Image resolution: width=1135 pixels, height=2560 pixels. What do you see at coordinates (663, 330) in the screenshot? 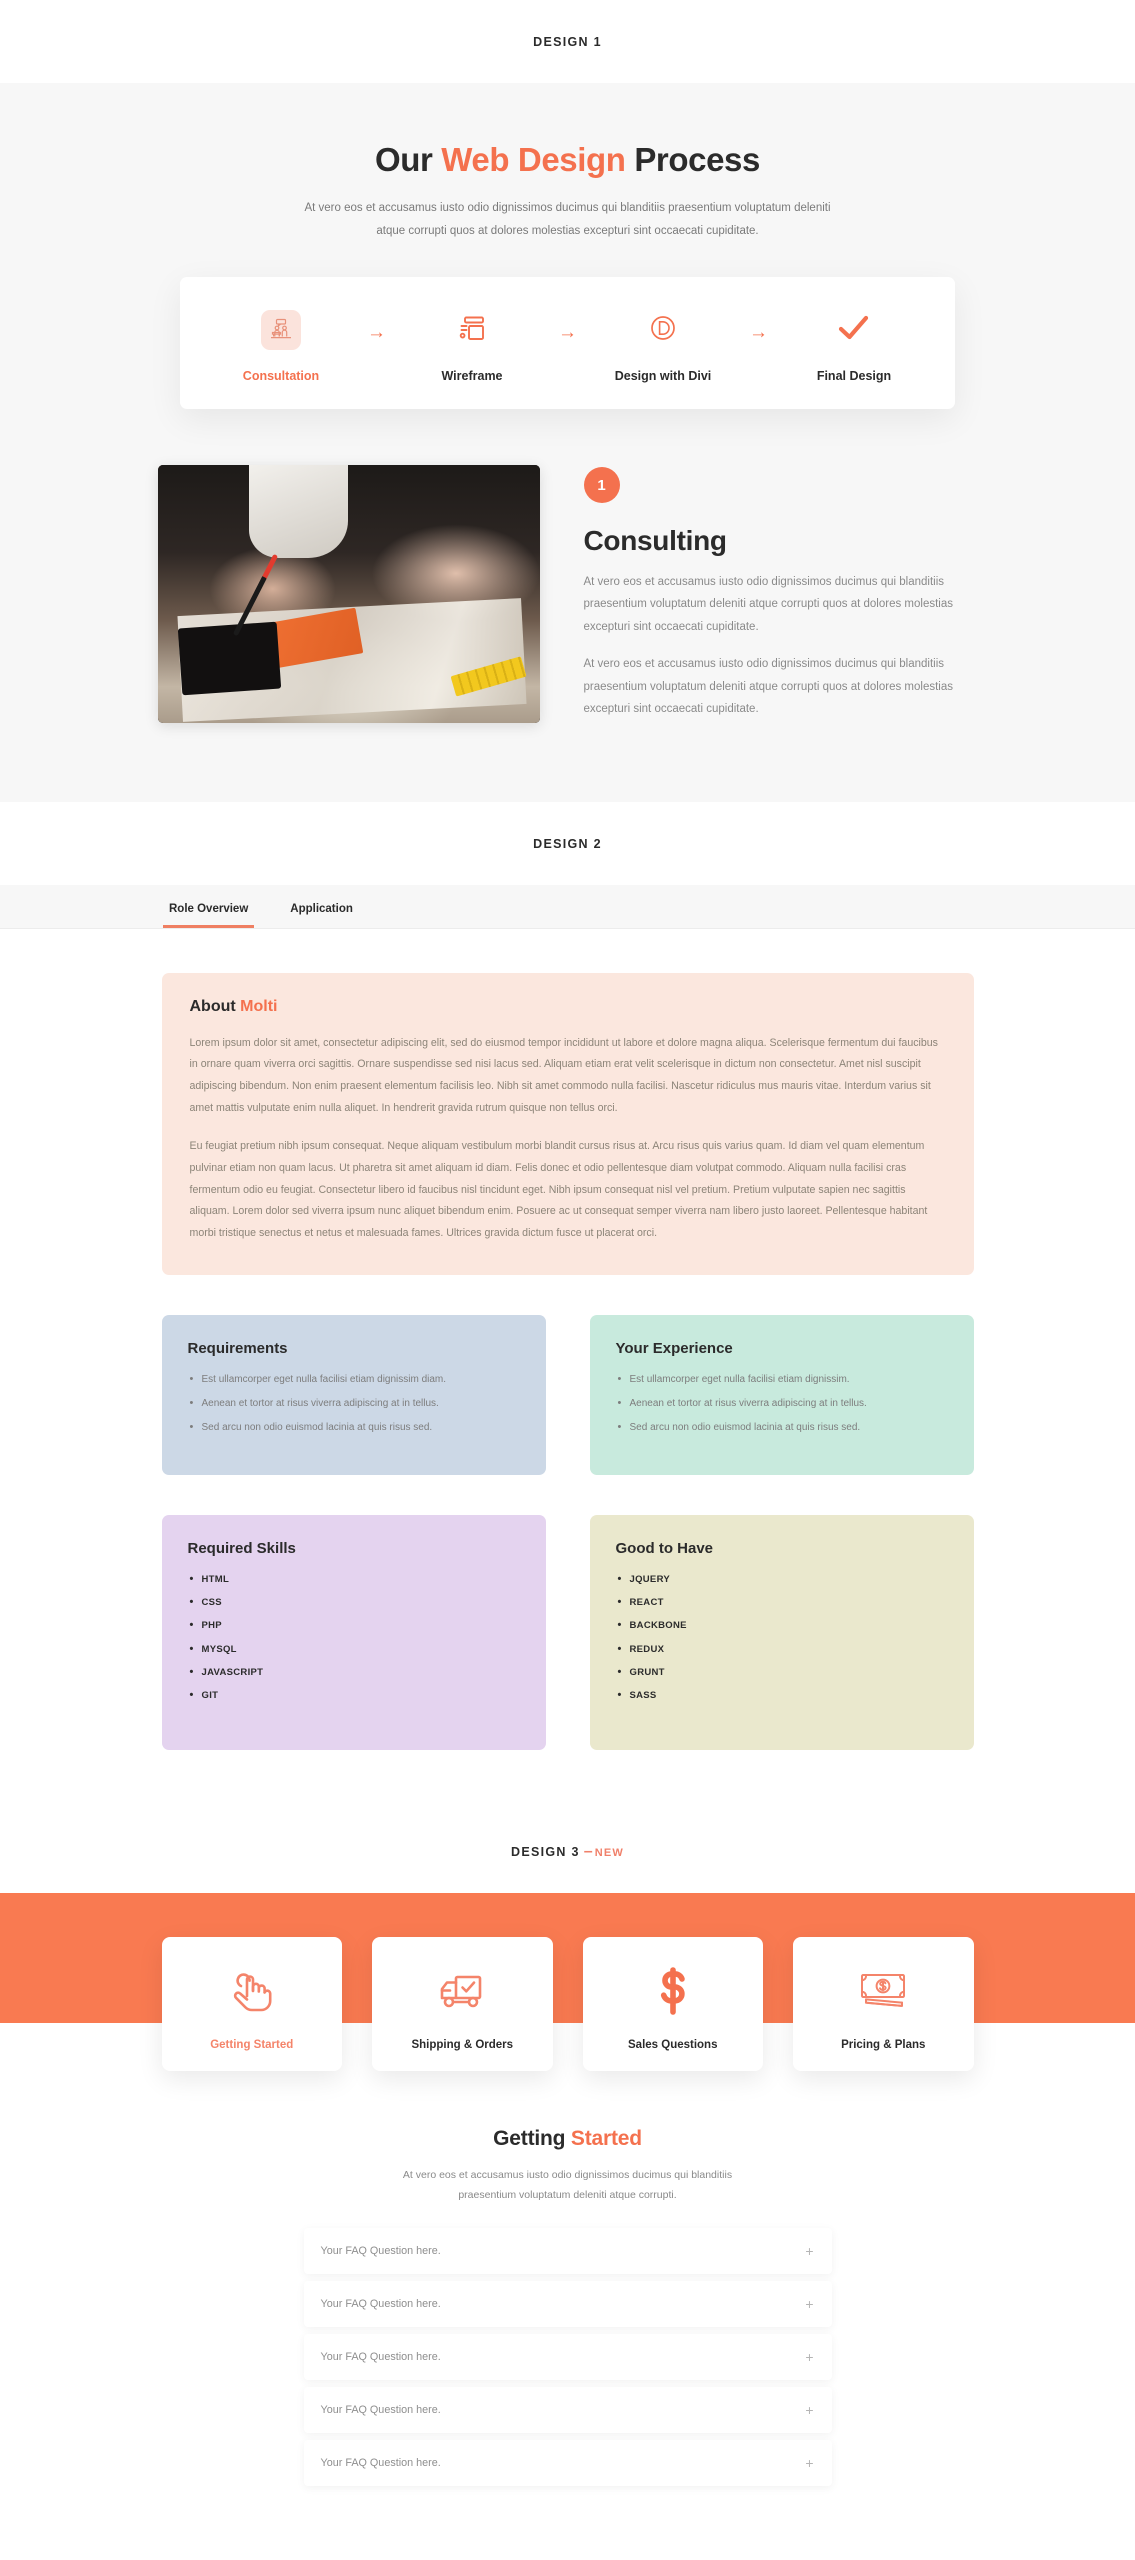
I see `divi-logo-icon` at bounding box center [663, 330].